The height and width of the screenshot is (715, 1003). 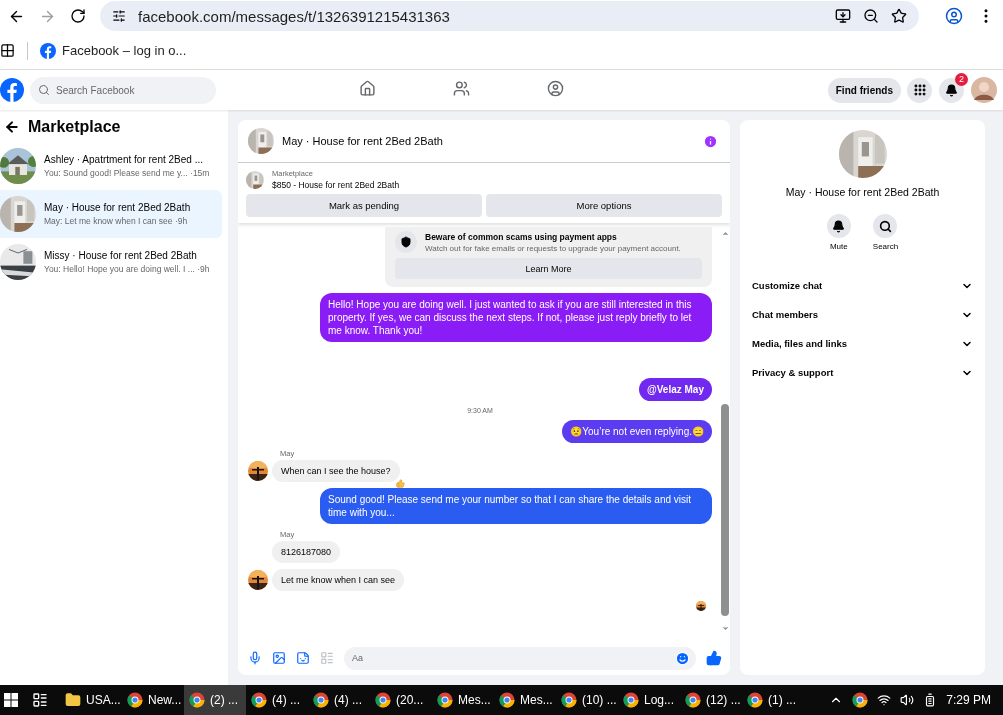 What do you see at coordinates (119, 16) in the screenshot?
I see `site-info-icon` at bounding box center [119, 16].